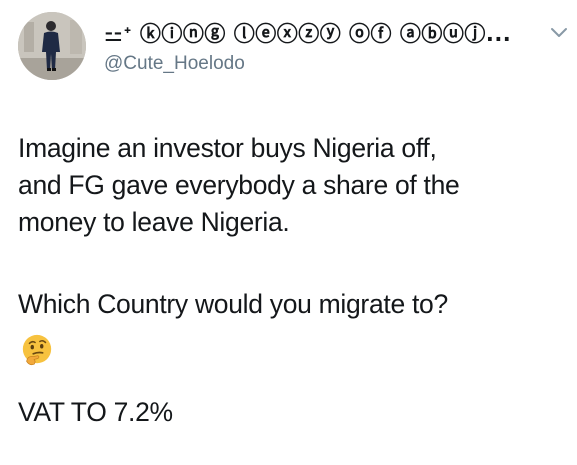 Image resolution: width=577 pixels, height=465 pixels. I want to click on thinking-face-emoji, so click(37, 350).